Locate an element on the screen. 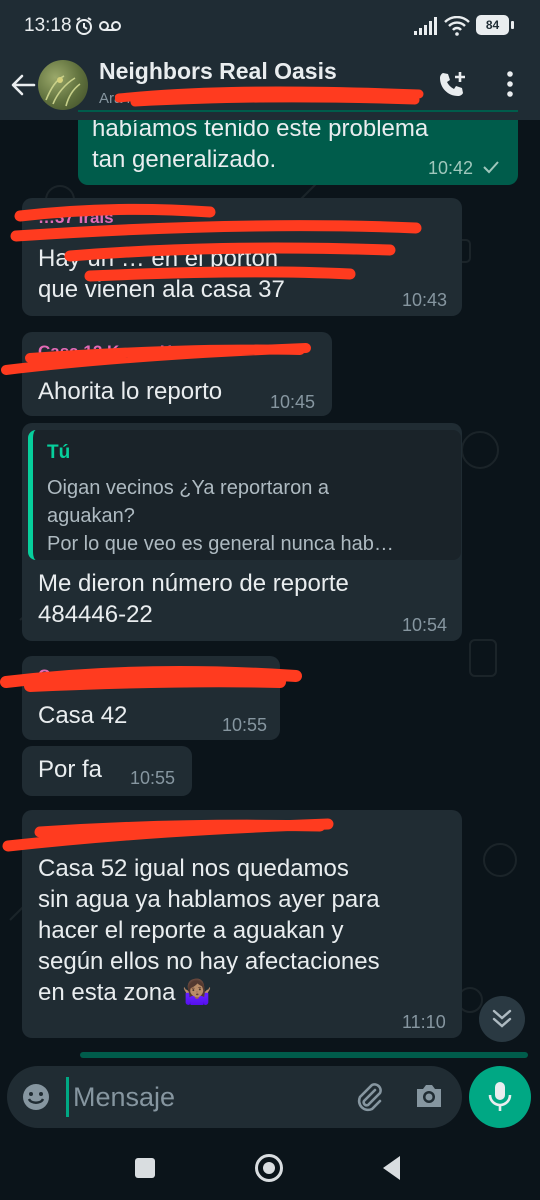  sent-check-icon is located at coordinates (491, 167).